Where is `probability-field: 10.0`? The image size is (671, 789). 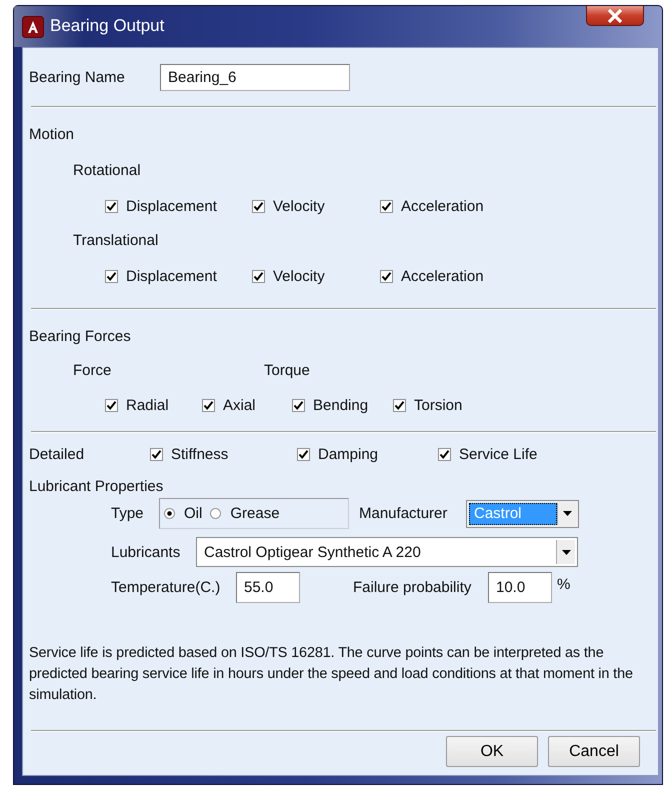 probability-field: 10.0 is located at coordinates (520, 587).